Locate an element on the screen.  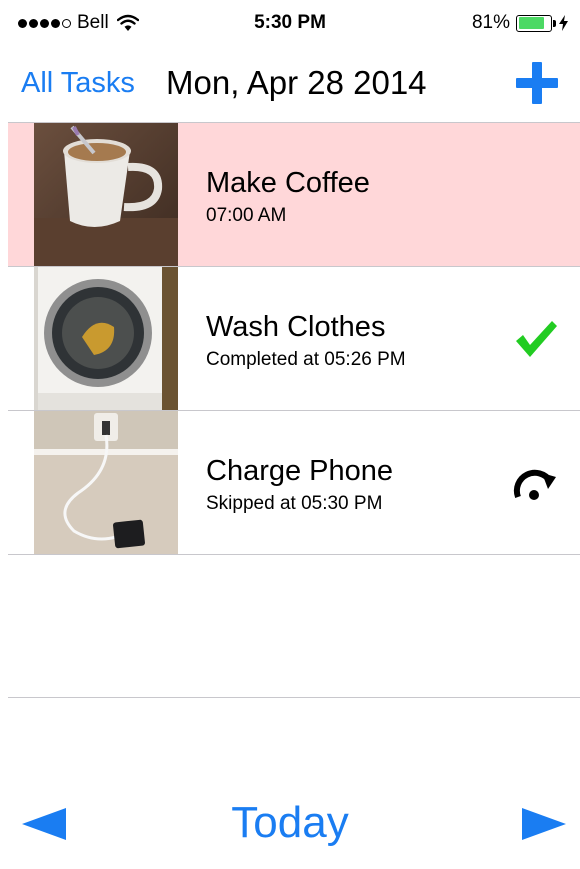
status-right: 81% is located at coordinates (520, 23).